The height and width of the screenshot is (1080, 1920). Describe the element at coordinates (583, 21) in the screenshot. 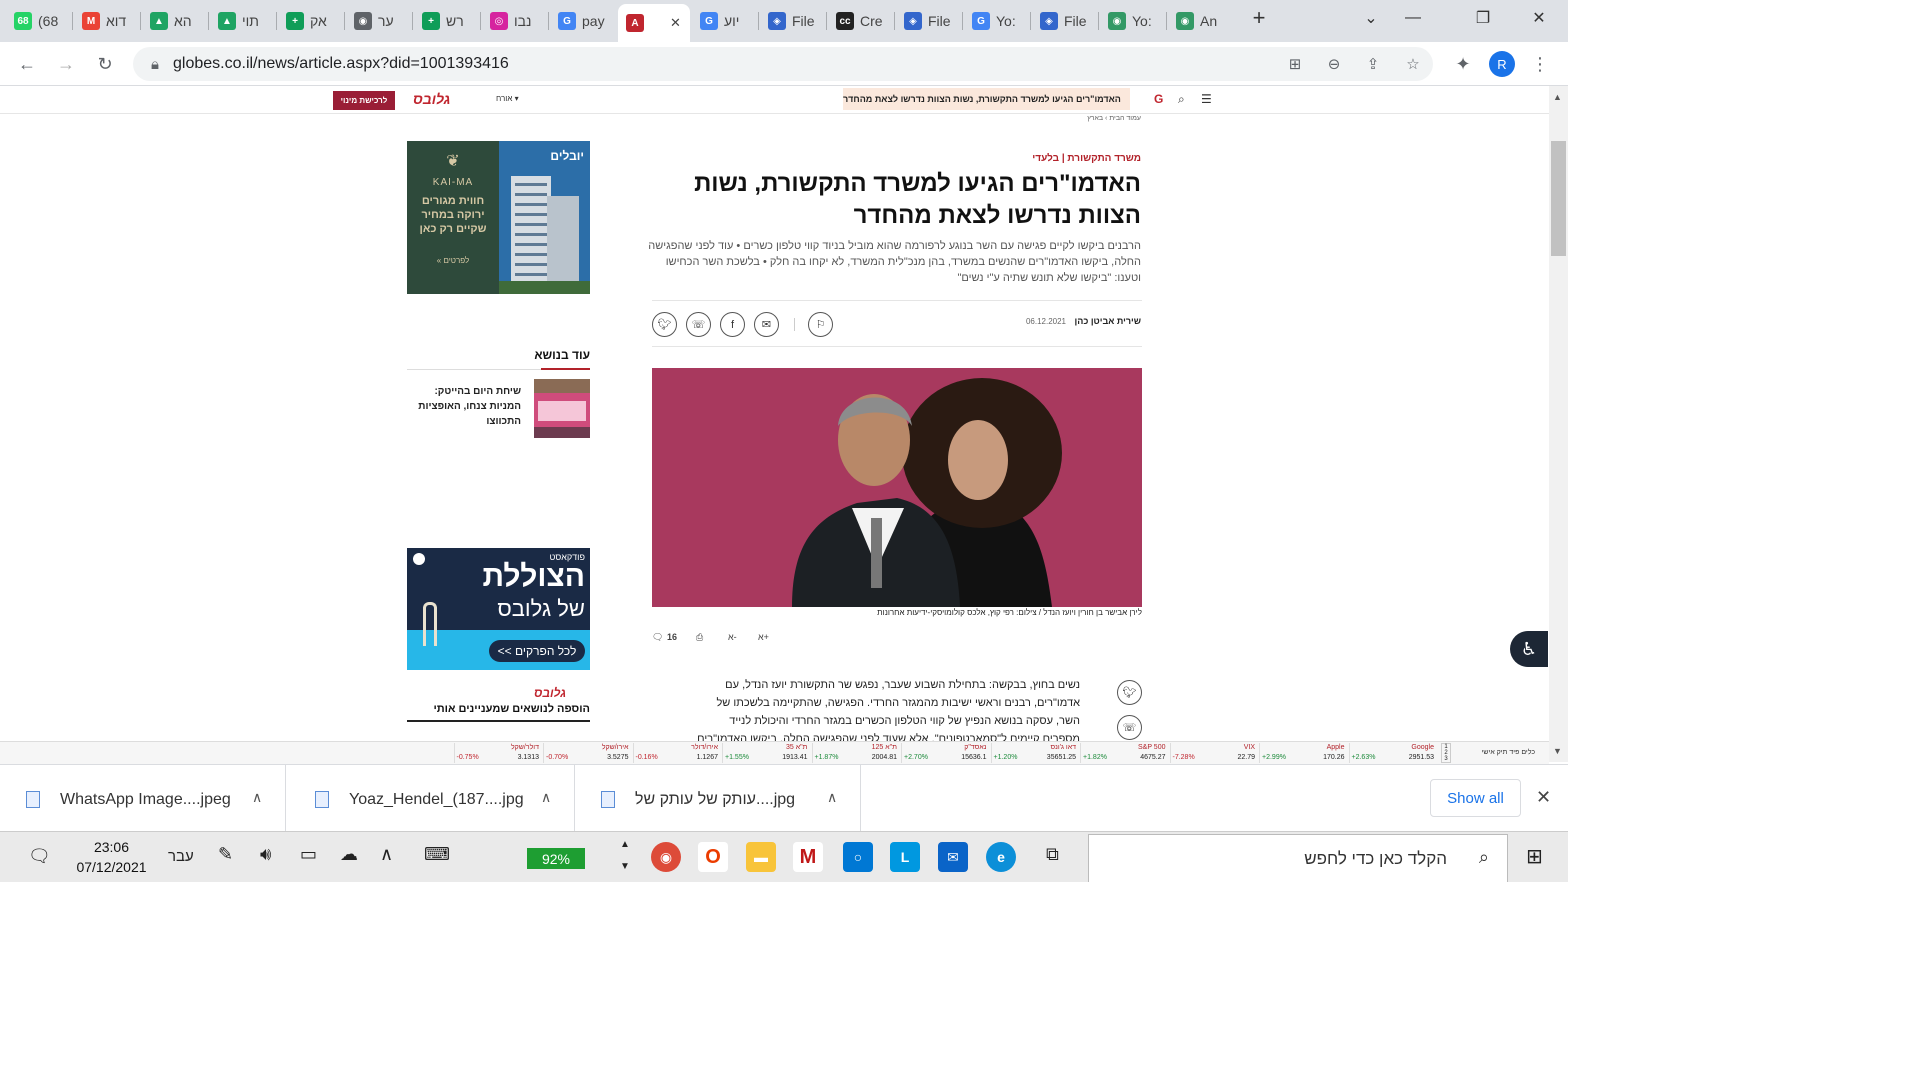

I see `tab-8: Gpay` at that location.